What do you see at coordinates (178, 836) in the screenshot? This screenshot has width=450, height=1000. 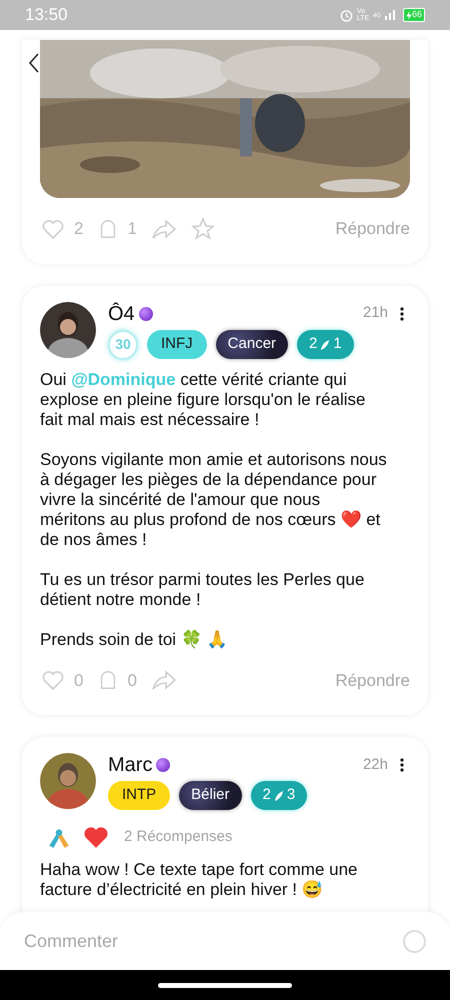 I see `awards-count: 2 Récompenses` at bounding box center [178, 836].